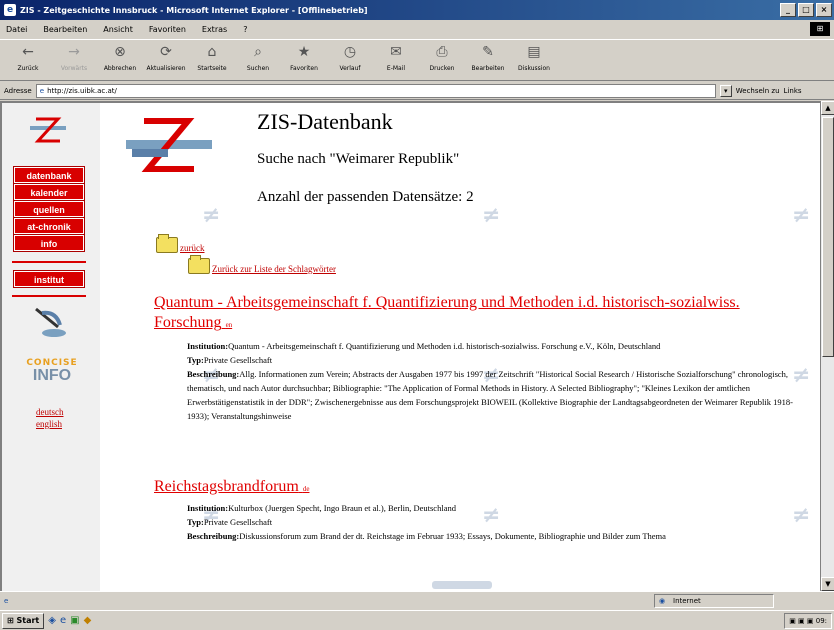 Image resolution: width=834 pixels, height=630 pixels. What do you see at coordinates (714, 601) in the screenshot?
I see `security-zone: ◉ Internet` at bounding box center [714, 601].